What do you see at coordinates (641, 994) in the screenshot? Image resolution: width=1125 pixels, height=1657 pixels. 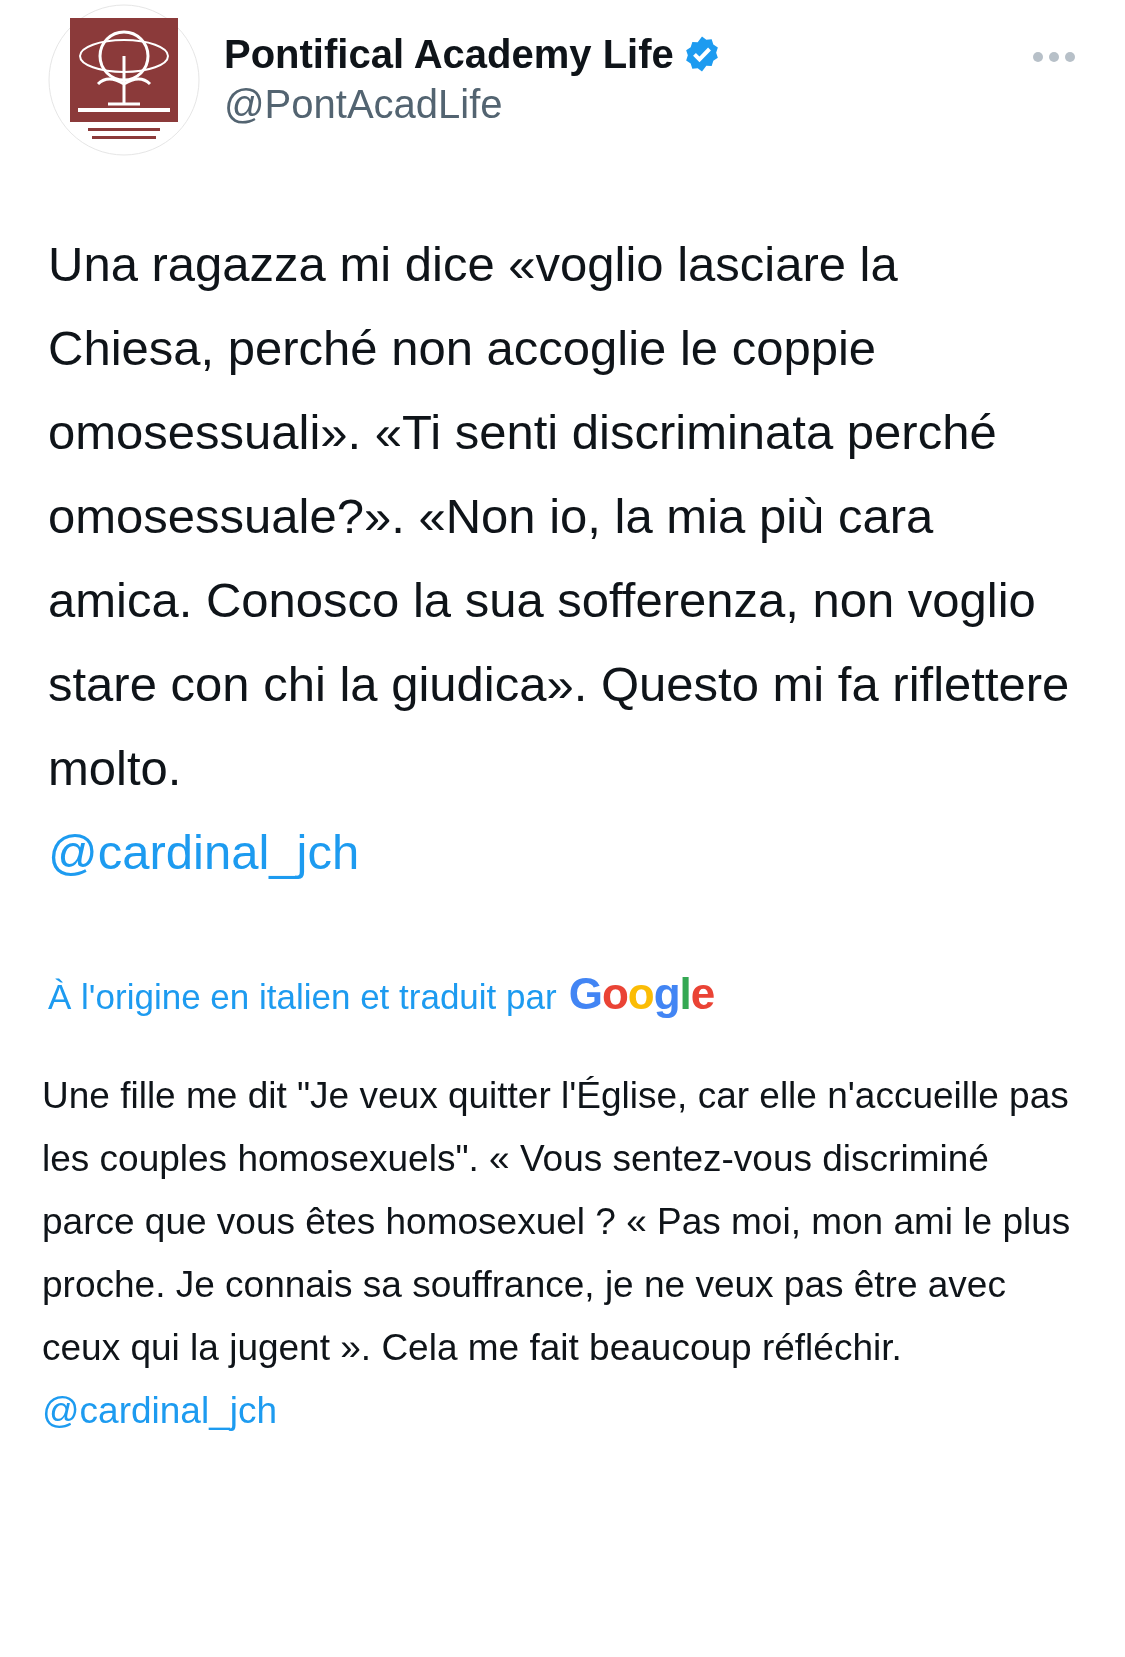 I see `google-logo: Google` at bounding box center [641, 994].